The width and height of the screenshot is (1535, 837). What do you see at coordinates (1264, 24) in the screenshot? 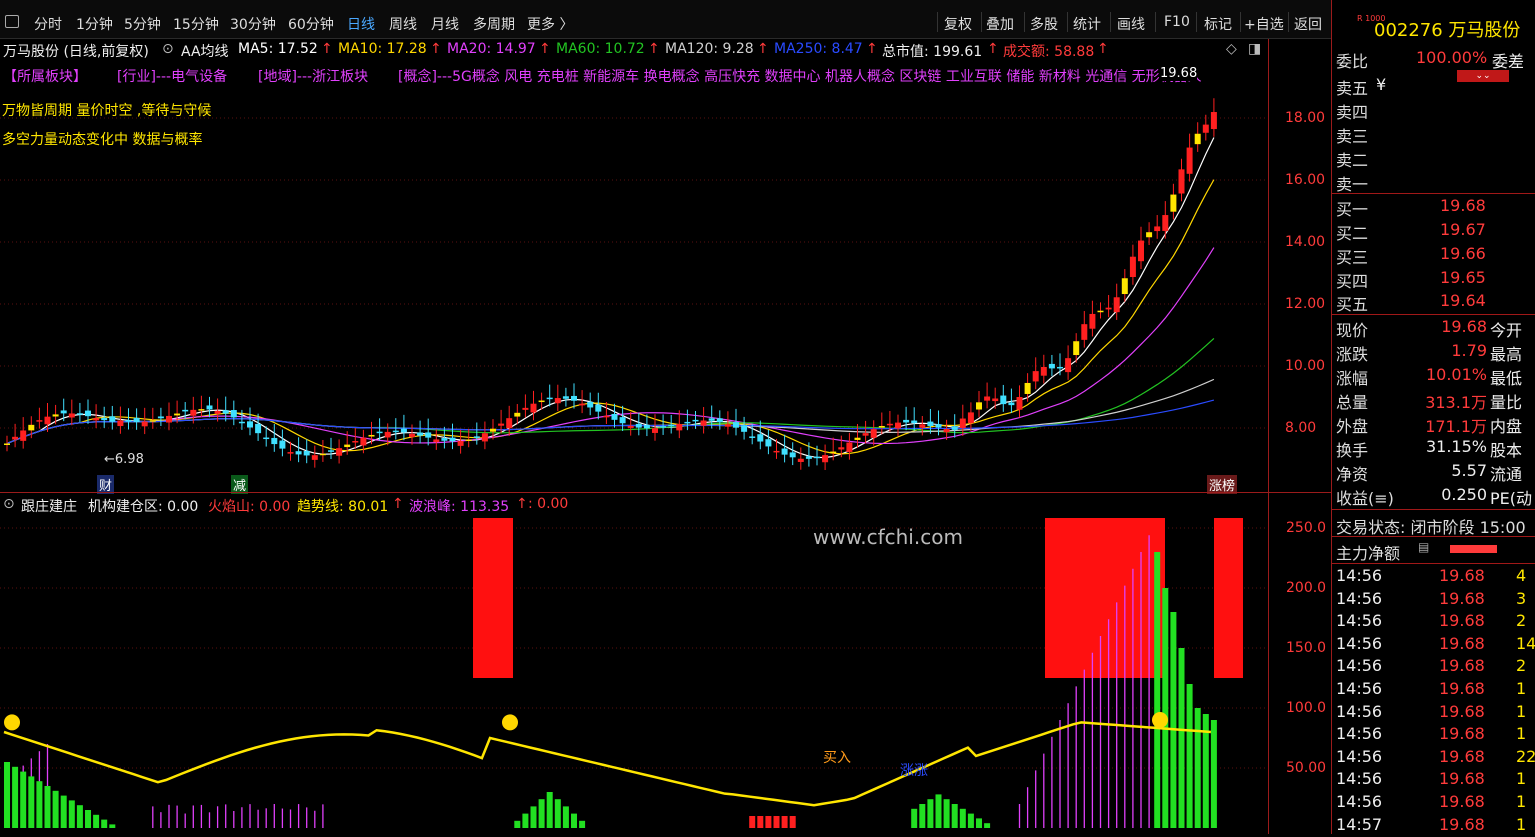
I see `add-watchlist-button: +自选` at bounding box center [1264, 24].